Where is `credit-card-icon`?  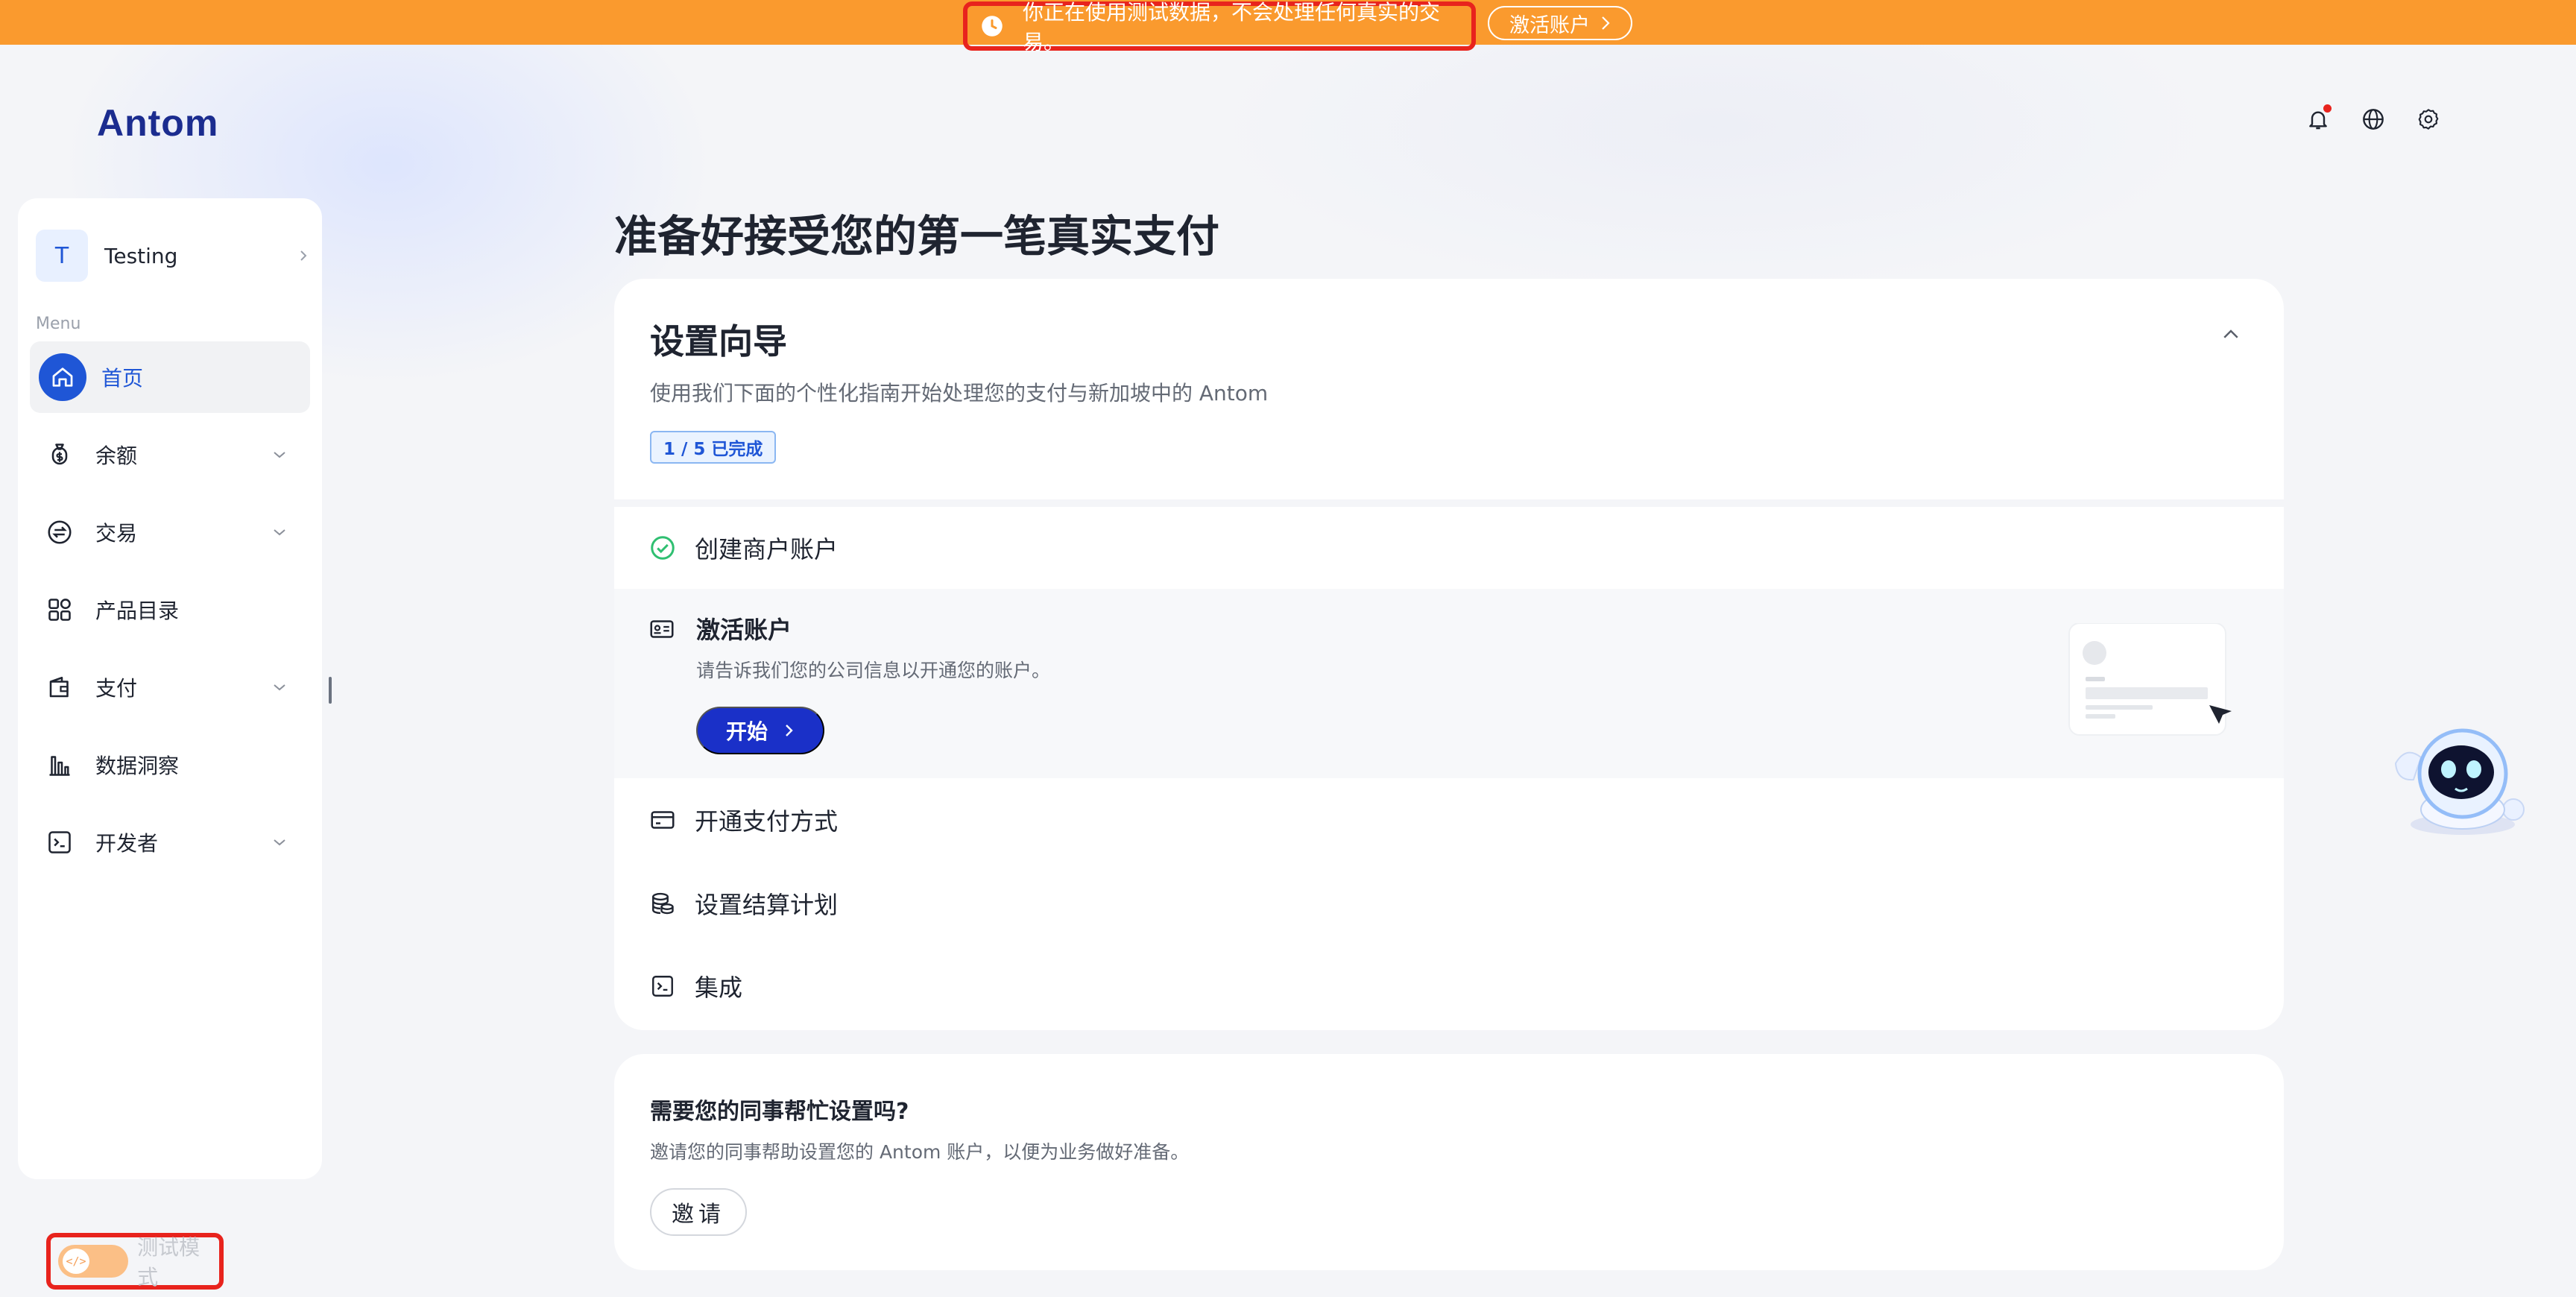
credit-card-icon is located at coordinates (662, 820).